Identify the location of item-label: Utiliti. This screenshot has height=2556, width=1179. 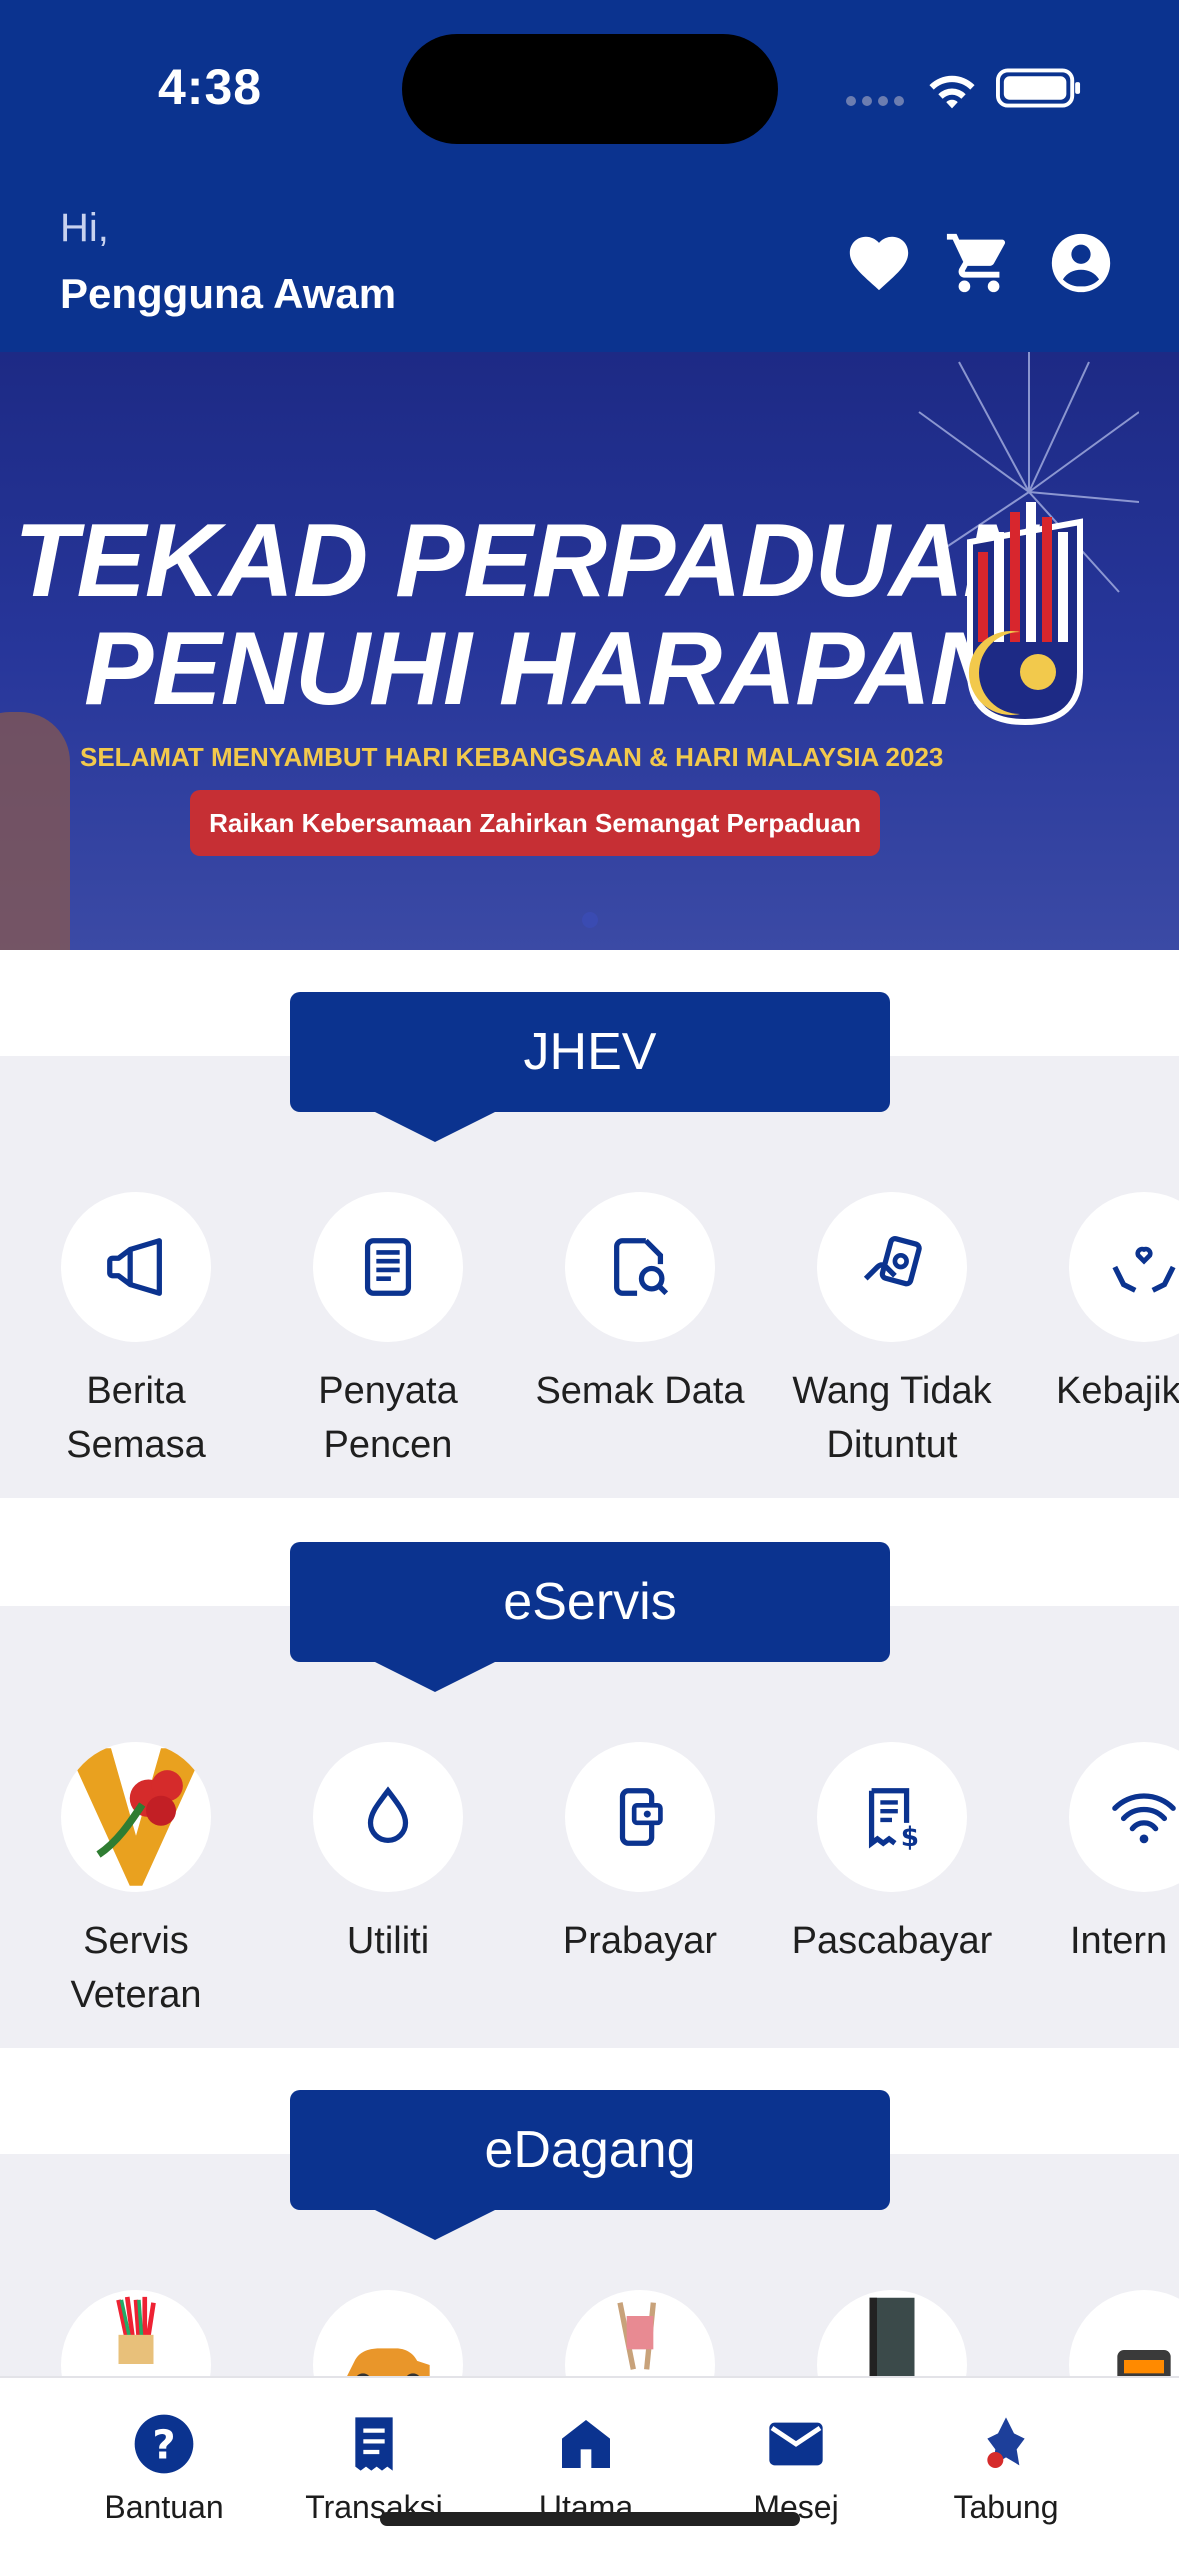
(388, 1941).